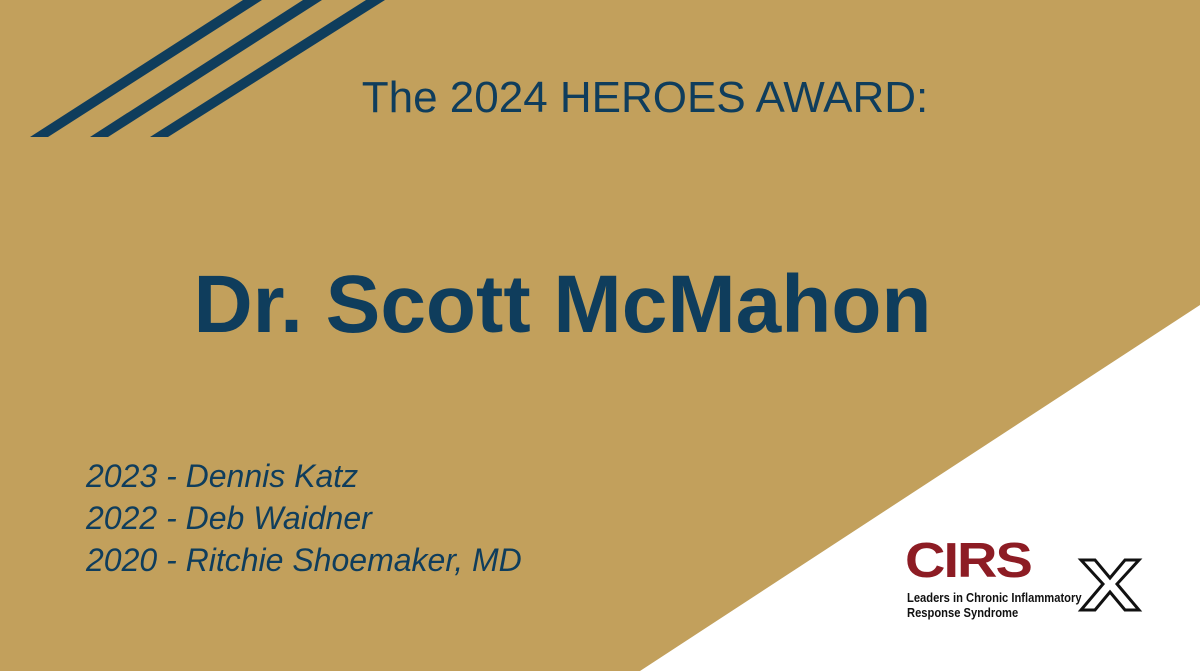 The image size is (1200, 671). I want to click on honoree-name: Dr. Scott McMahon, so click(562, 304).